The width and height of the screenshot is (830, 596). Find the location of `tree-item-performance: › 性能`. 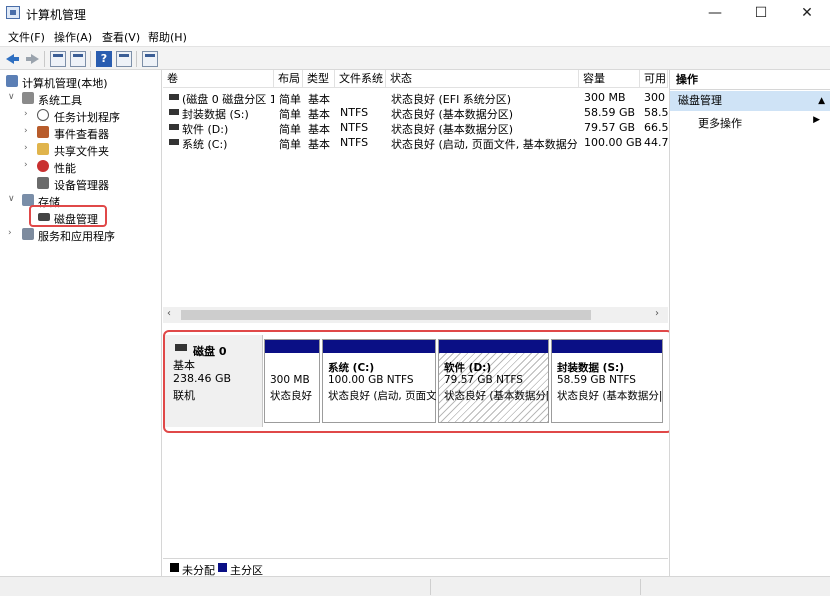

tree-item-performance: › 性能 is located at coordinates (91, 166).